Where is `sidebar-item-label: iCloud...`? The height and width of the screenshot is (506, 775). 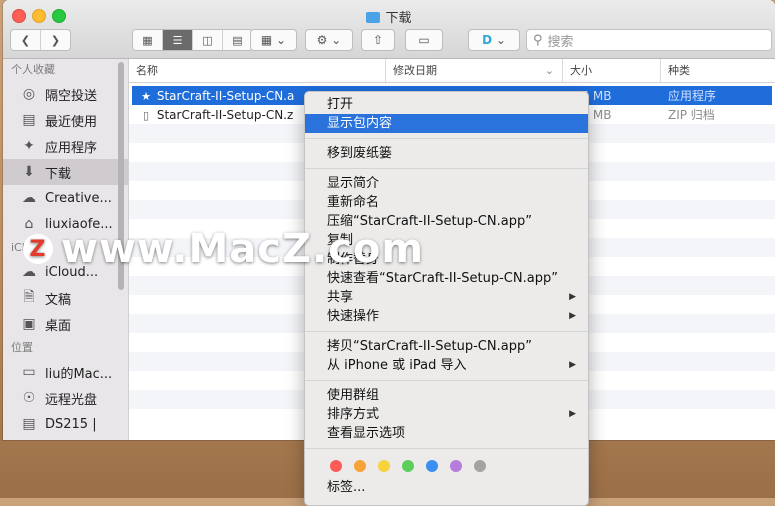
sidebar-item-label: iCloud... is located at coordinates (72, 272).